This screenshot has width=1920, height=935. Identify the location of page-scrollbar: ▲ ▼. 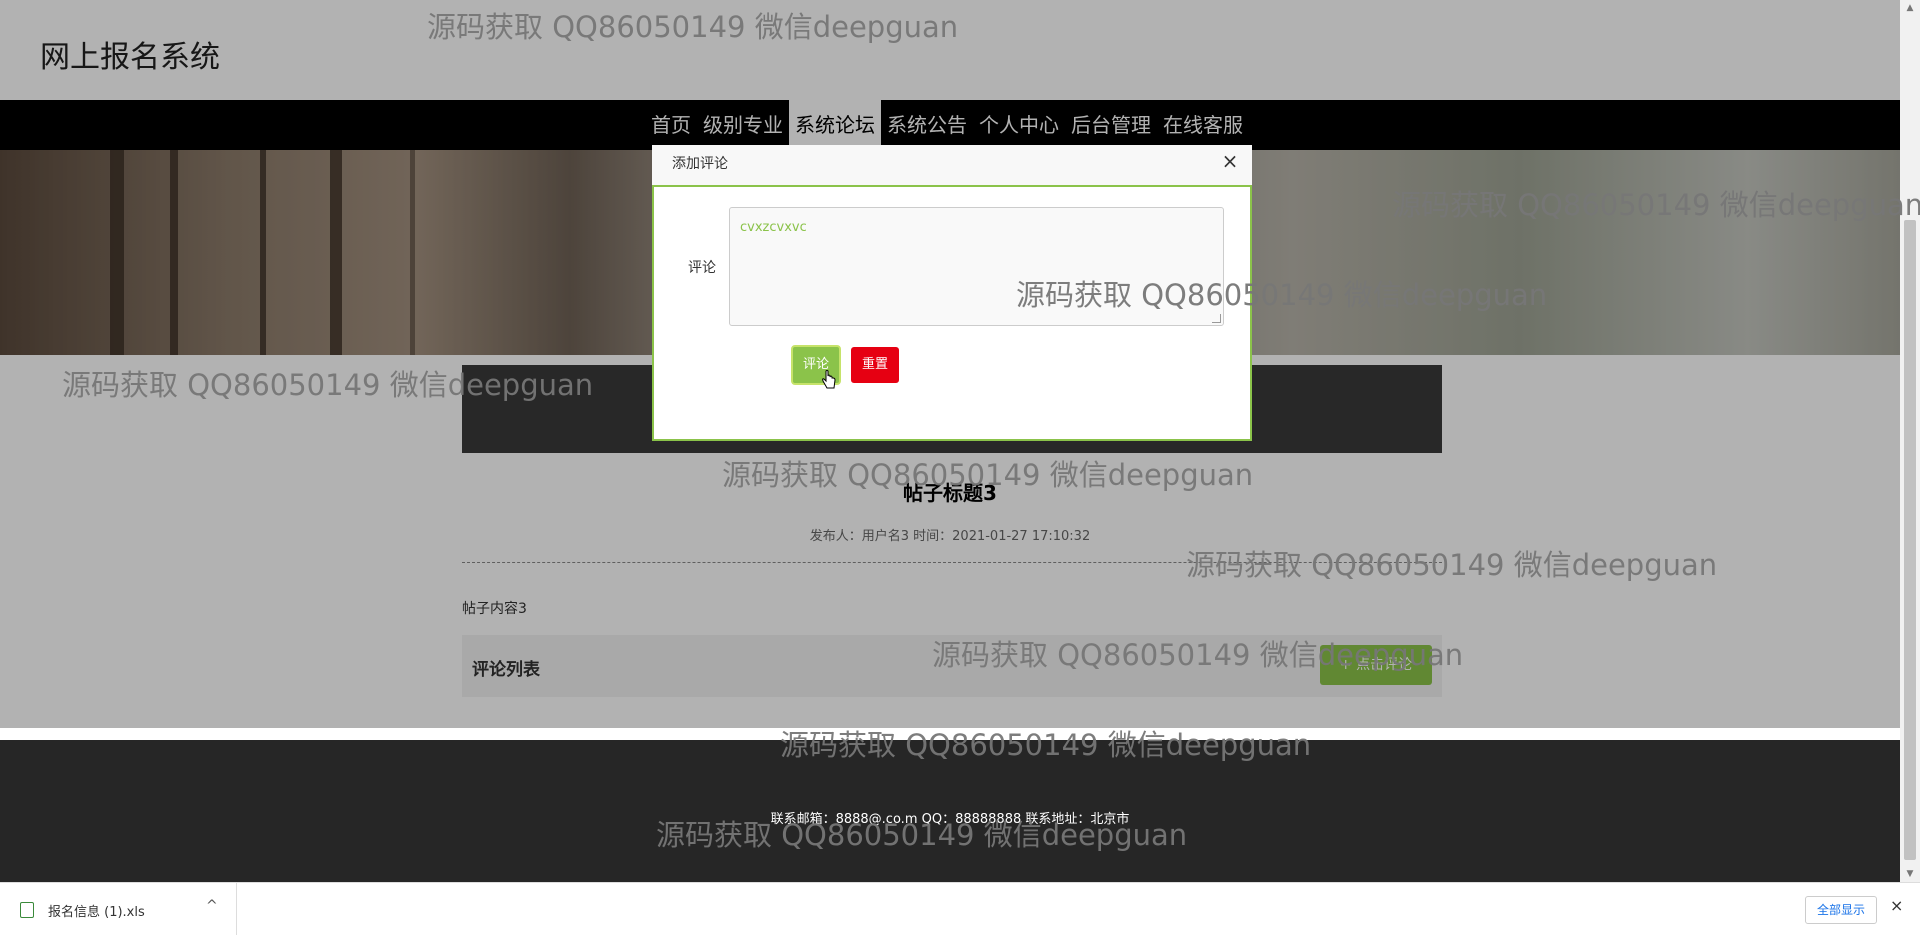
(1910, 441).